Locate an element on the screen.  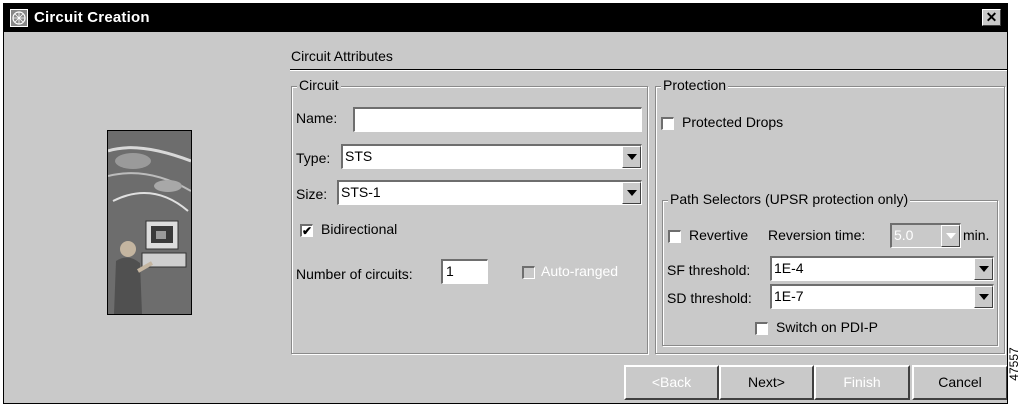
type-select-value: STS is located at coordinates (359, 156).